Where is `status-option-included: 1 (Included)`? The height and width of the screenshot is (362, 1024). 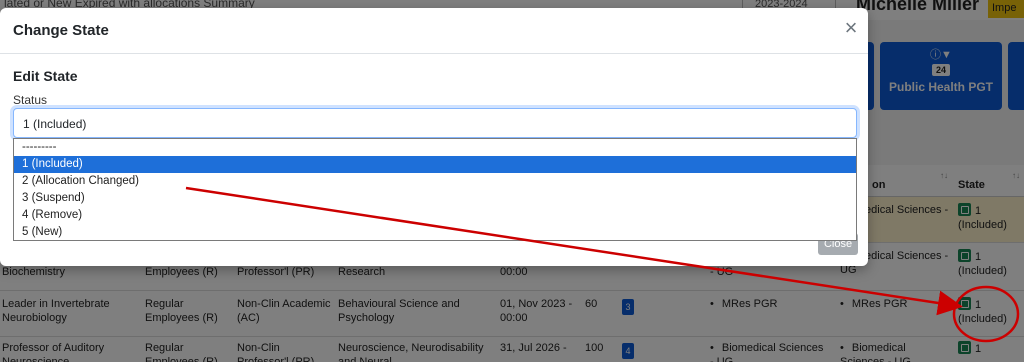
status-option-included: 1 (Included) is located at coordinates (435, 164).